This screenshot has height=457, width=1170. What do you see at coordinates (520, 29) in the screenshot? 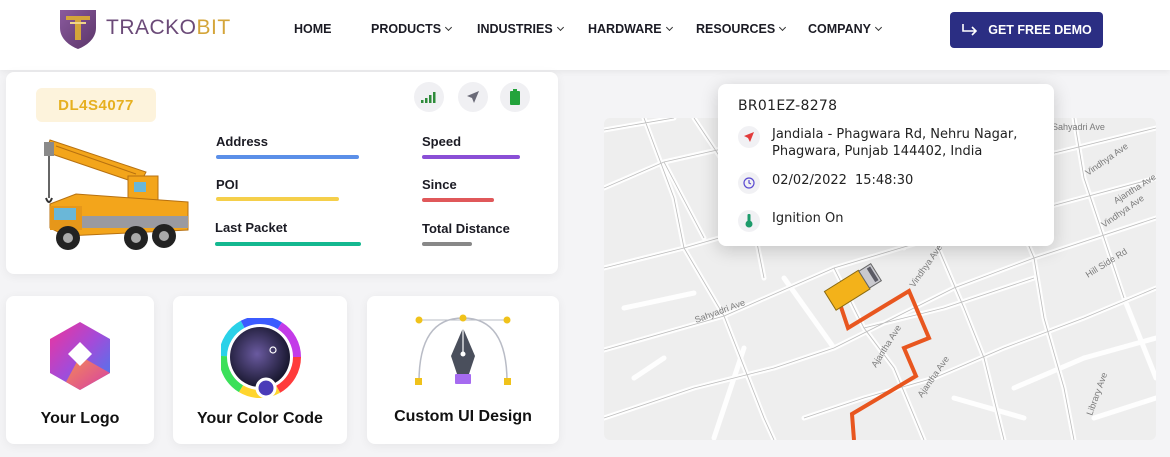
I see `nav-industries: INDUSTRIES` at bounding box center [520, 29].